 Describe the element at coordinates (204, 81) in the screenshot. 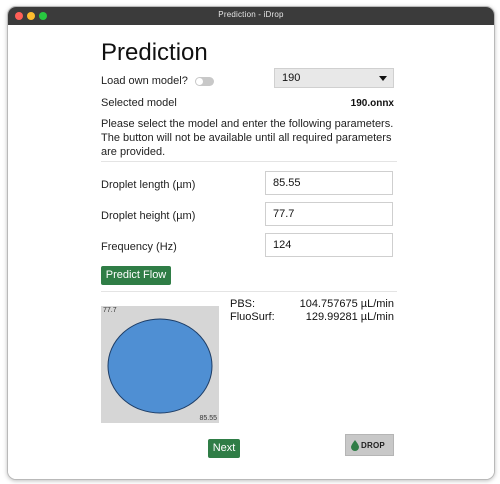

I see `load-own-model-toggle` at that location.